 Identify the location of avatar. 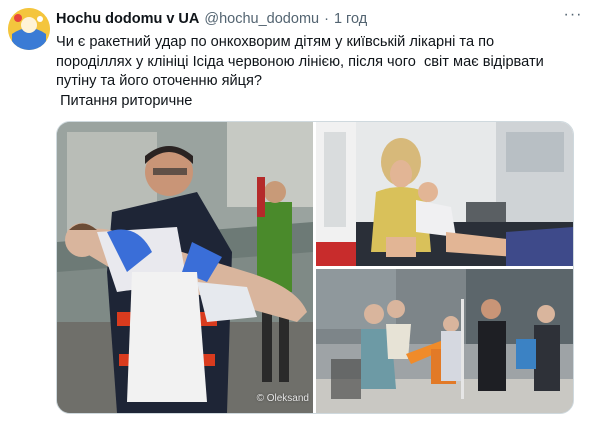
(29, 29).